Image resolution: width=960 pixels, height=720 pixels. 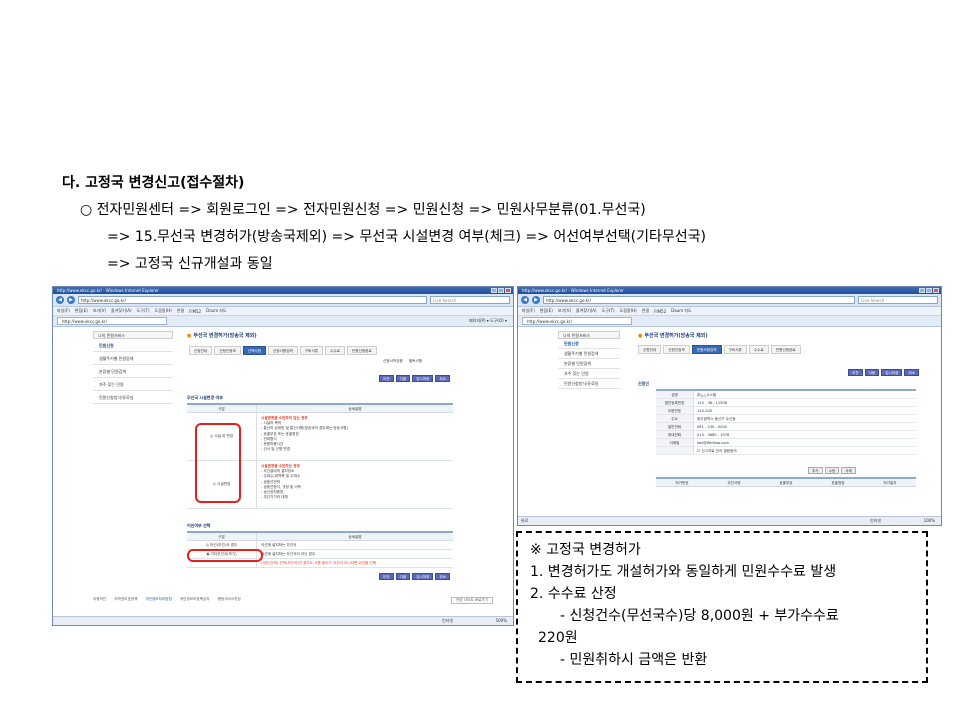 I want to click on footer-link-privacy: 개인정보처리방침, so click(x=158, y=600).